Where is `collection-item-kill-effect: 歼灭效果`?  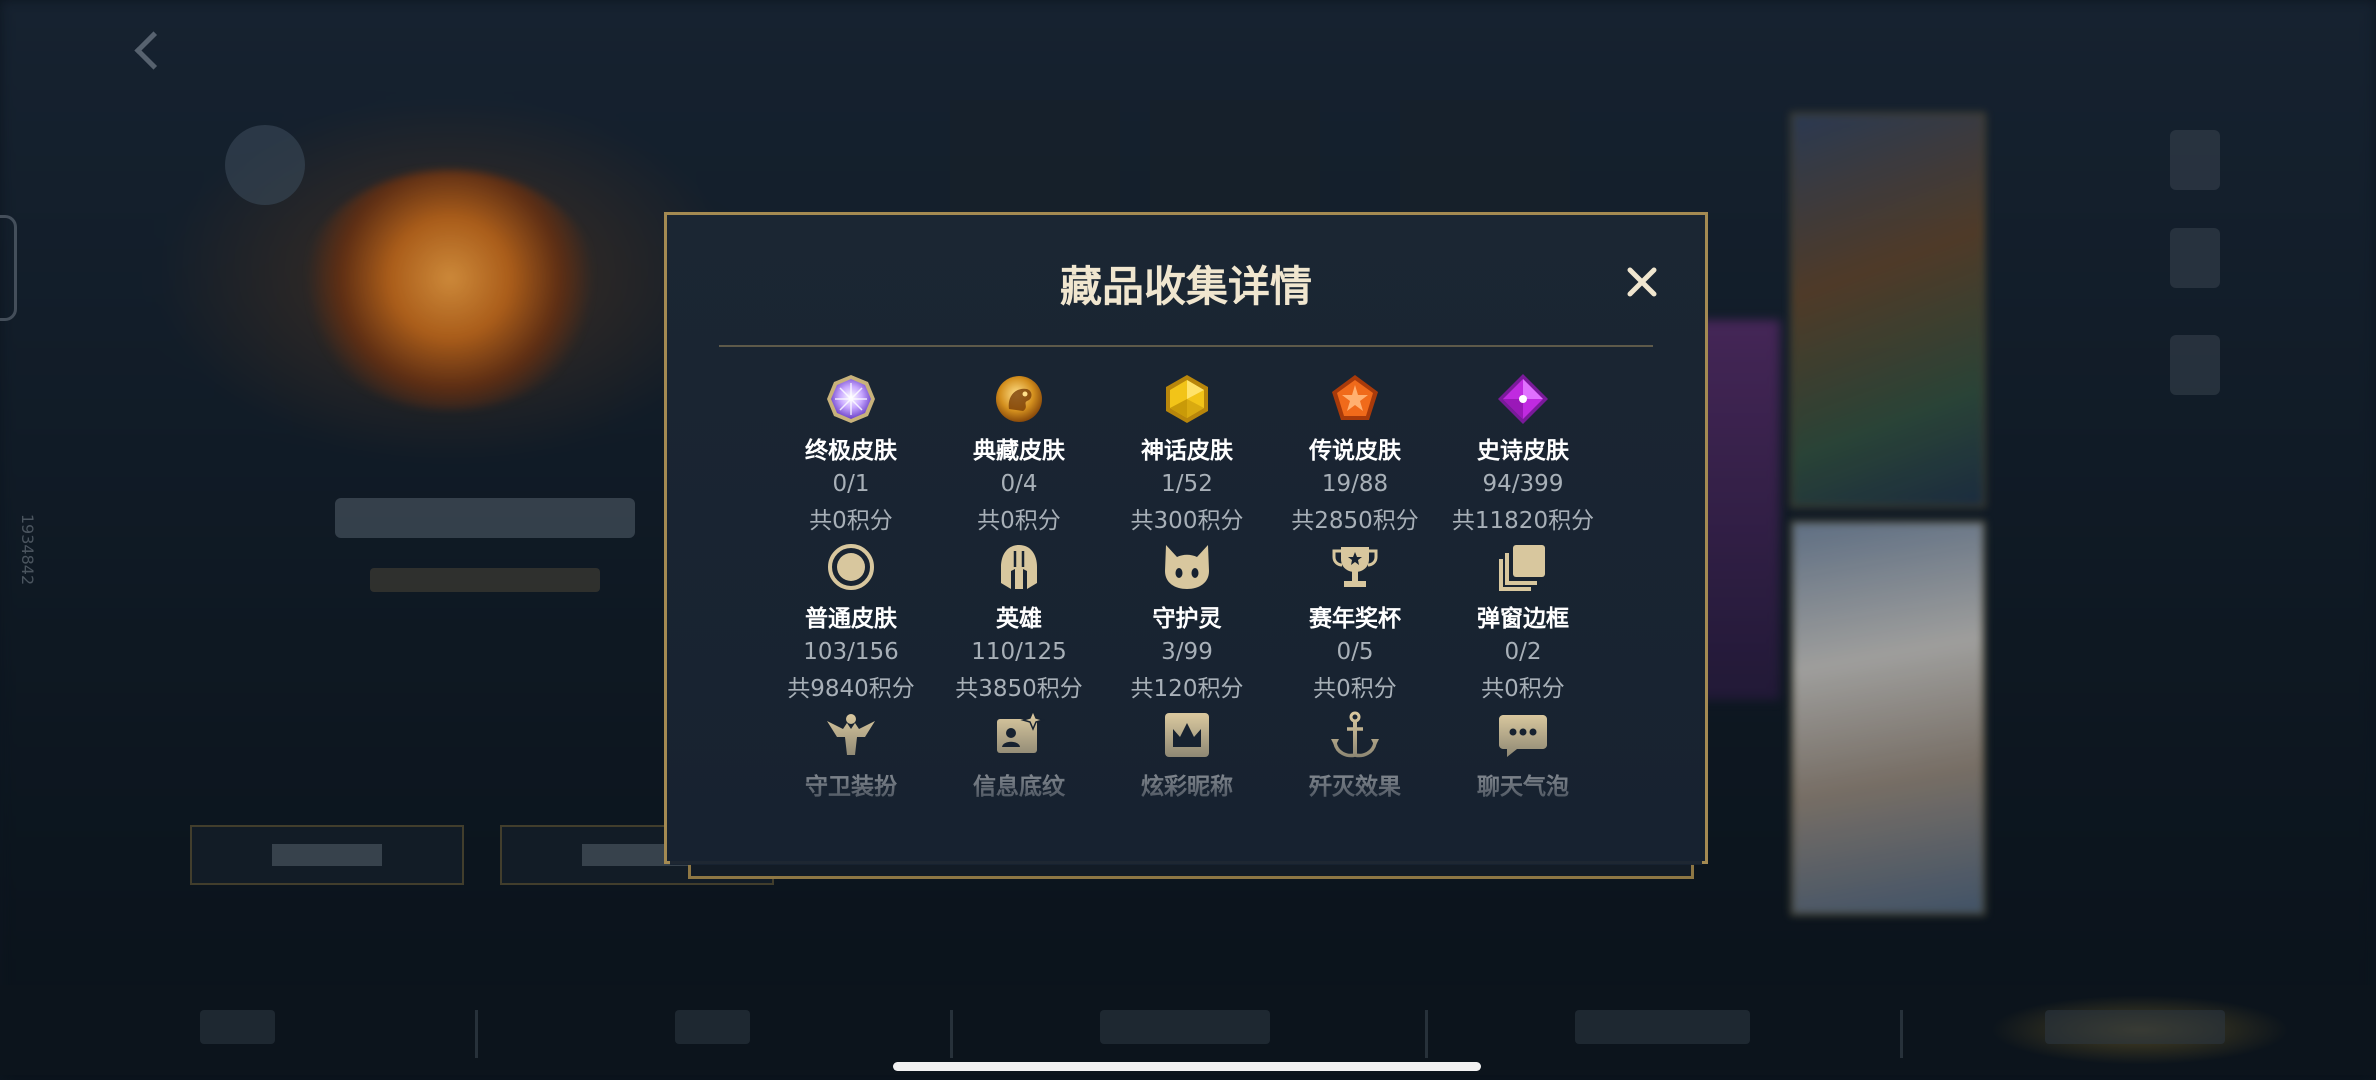 collection-item-kill-effect: 歼灭效果 is located at coordinates (1355, 785).